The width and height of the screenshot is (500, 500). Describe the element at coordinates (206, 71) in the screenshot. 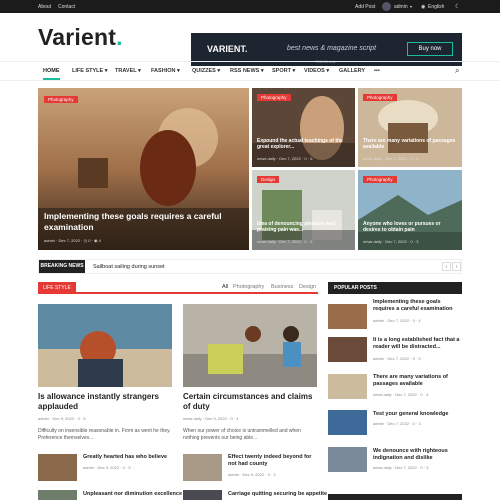

I see `nav-item-quizzes: QUIZZES ▾` at that location.